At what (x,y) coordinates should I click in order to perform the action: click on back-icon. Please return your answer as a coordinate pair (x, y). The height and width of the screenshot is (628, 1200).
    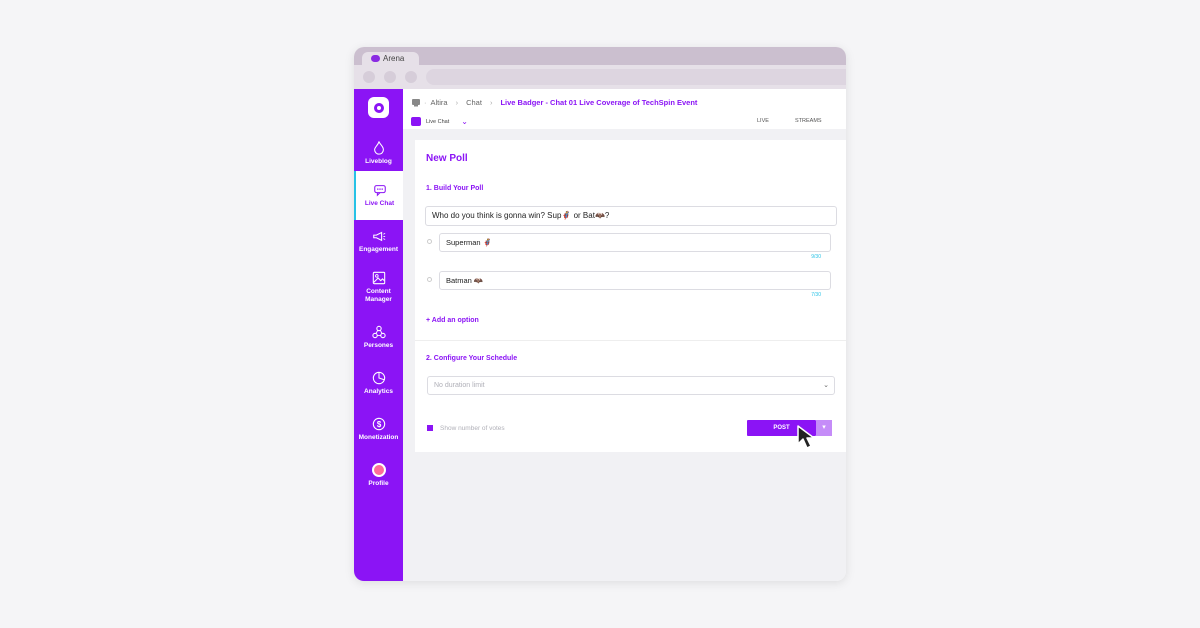
    Looking at the image, I should click on (369, 77).